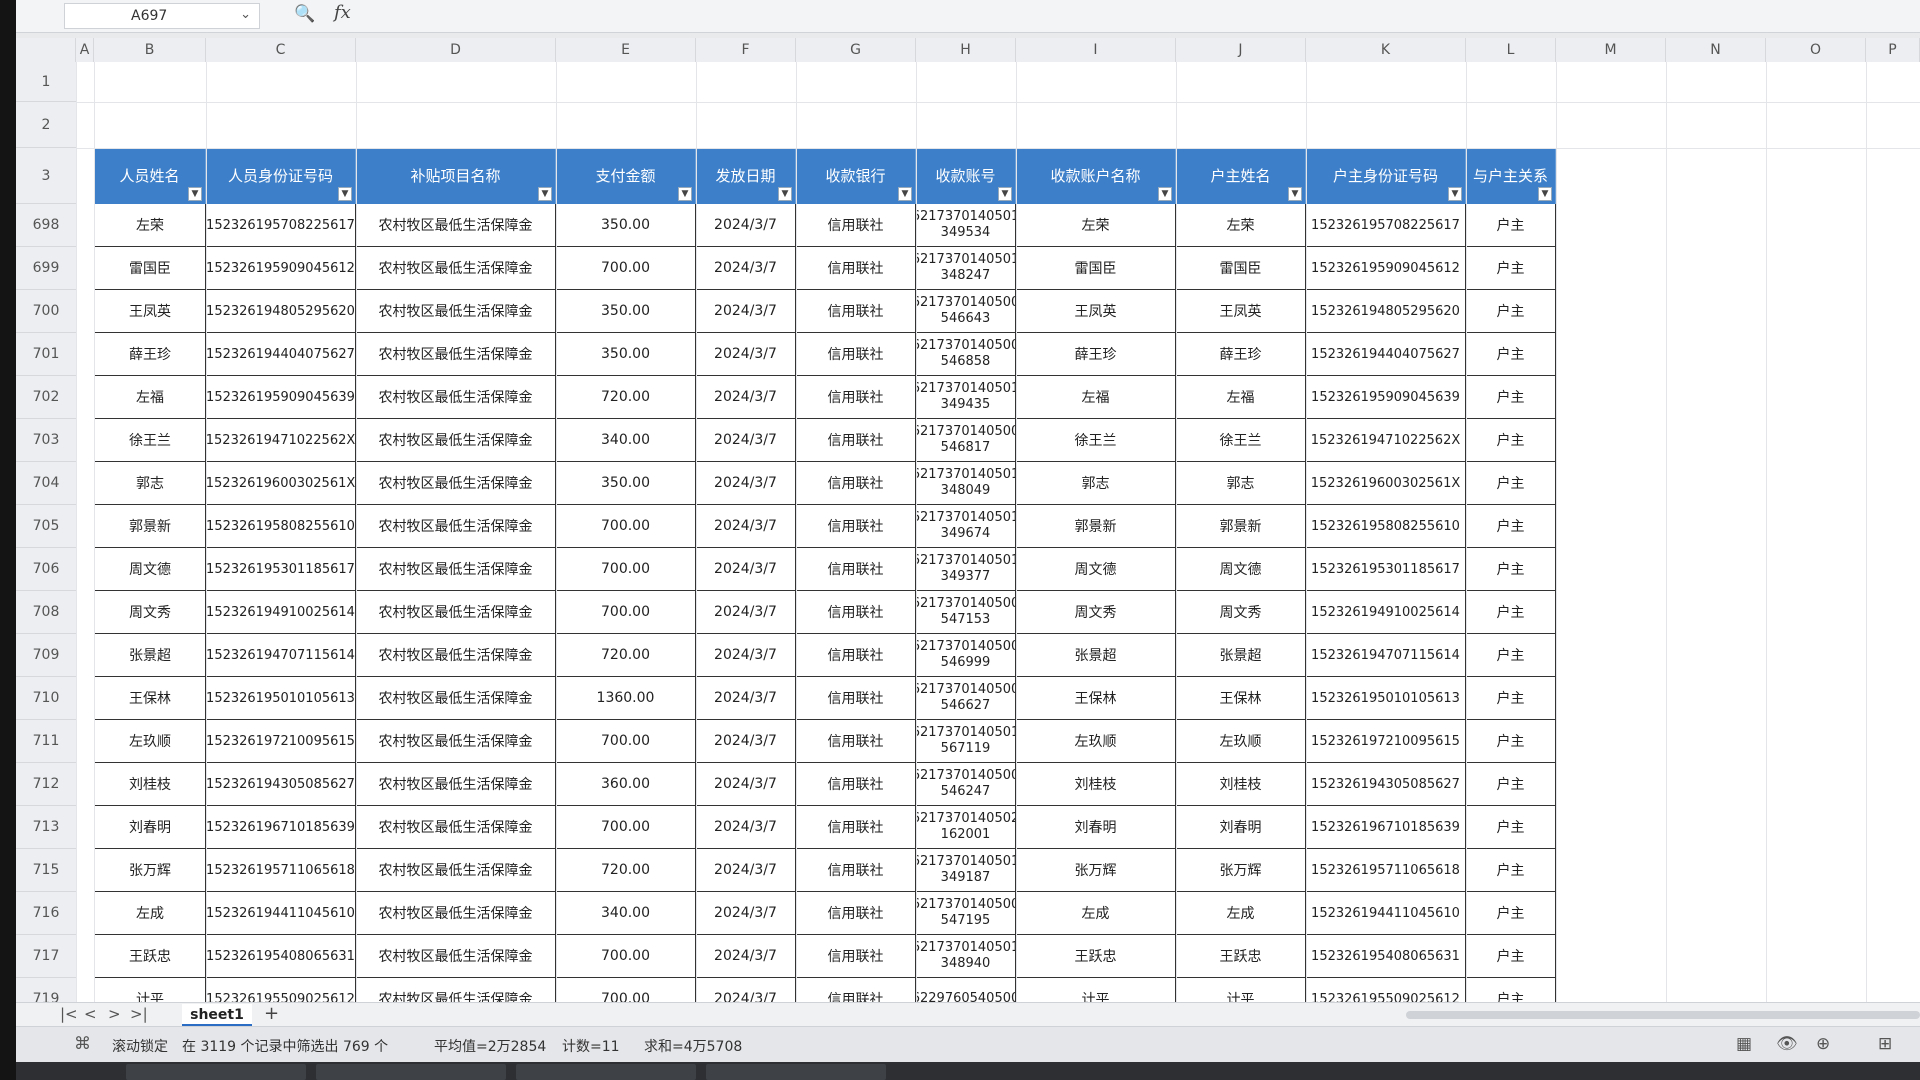  Describe the element at coordinates (966, 990) in the screenshot. I see `account-number-cell: 6229760540500` at that location.